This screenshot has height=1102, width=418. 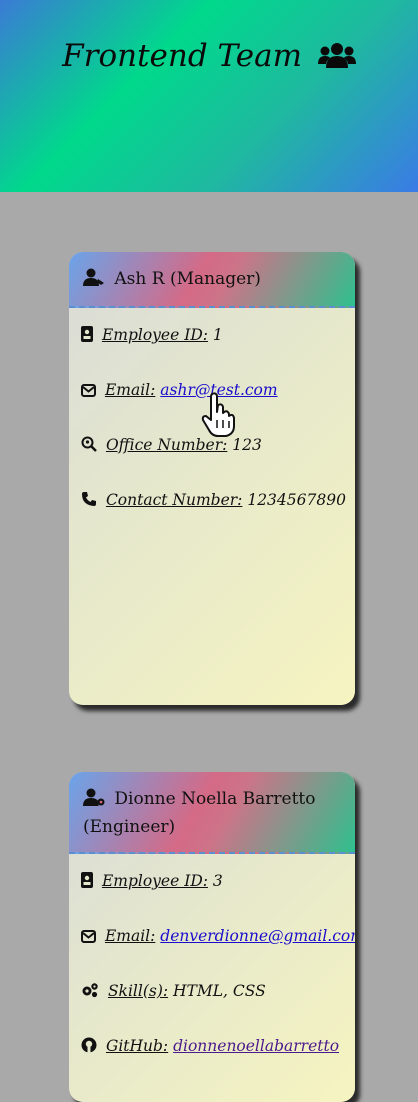 I want to click on user-cog-icon, so click(x=94, y=801).